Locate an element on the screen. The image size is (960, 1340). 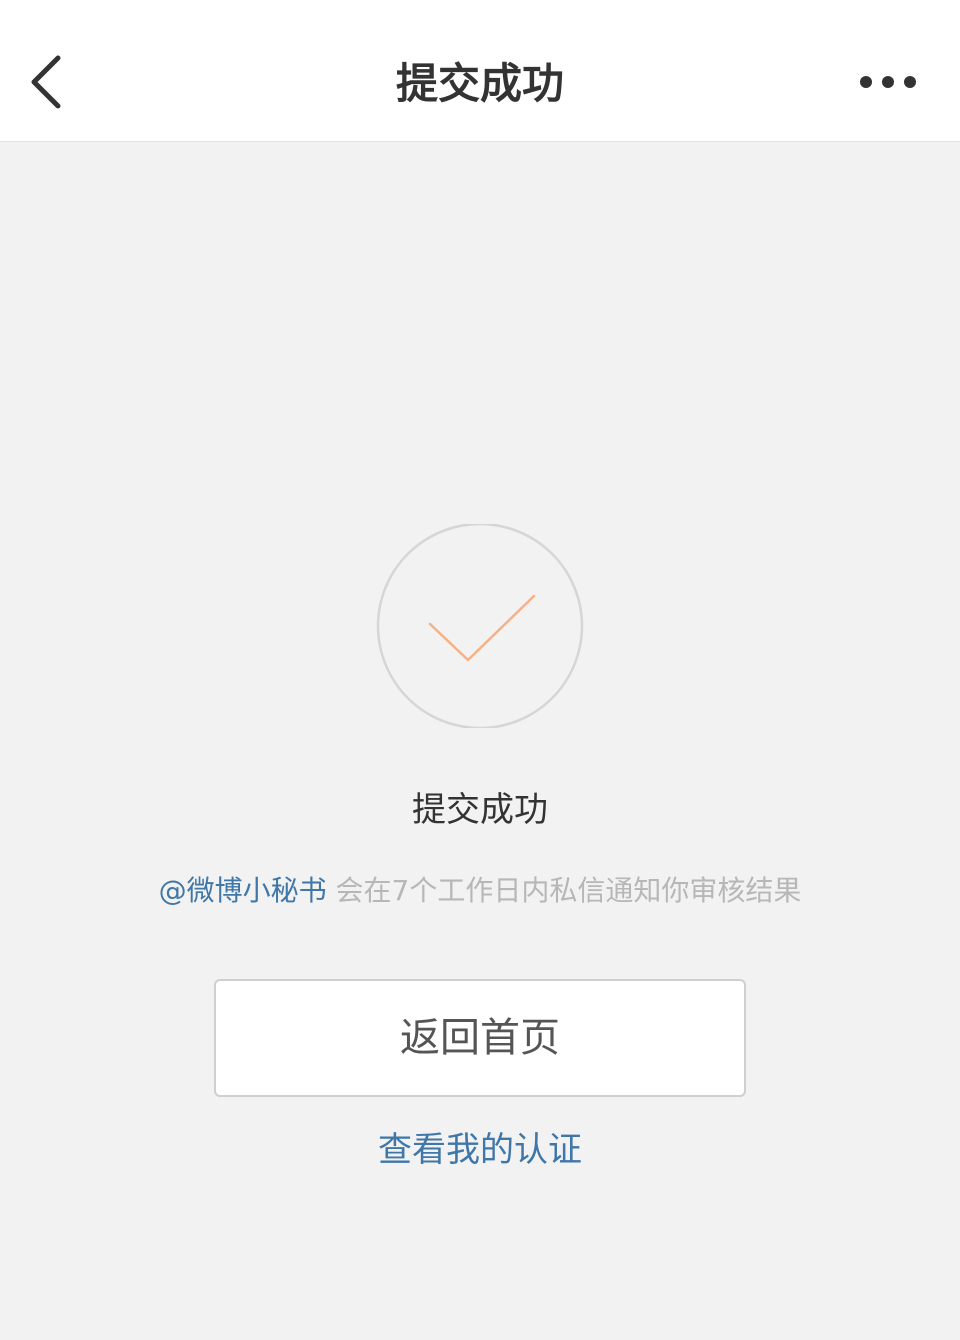
page-title: 提交成功 is located at coordinates (479, 83).